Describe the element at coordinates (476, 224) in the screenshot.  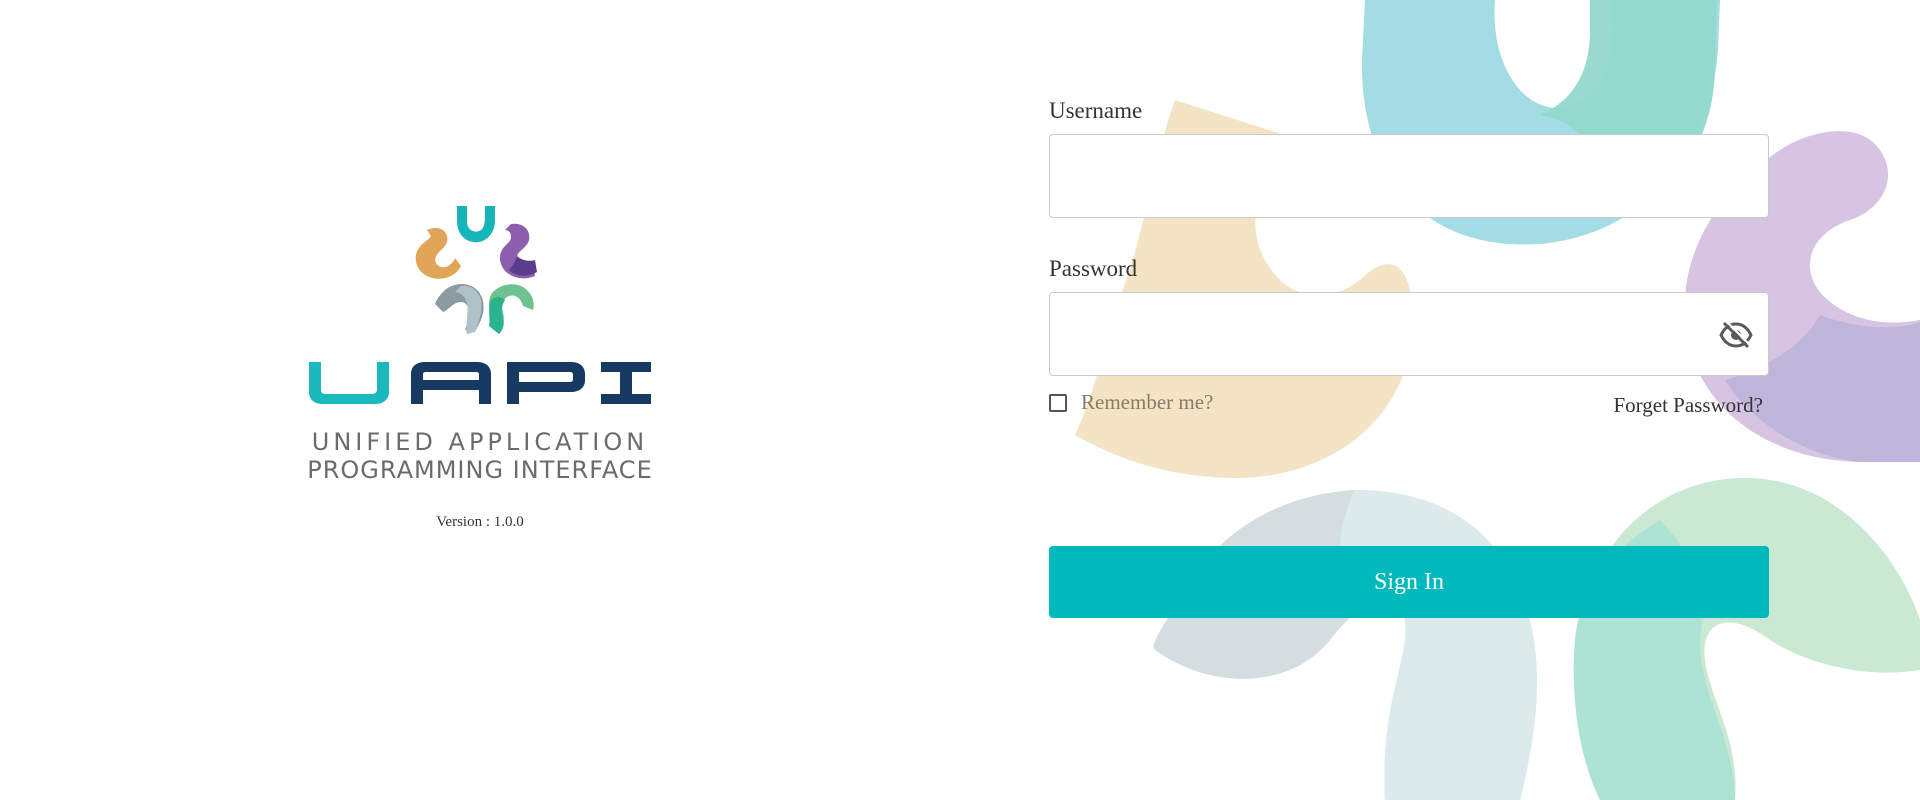
I see `logo-petal-teal` at that location.